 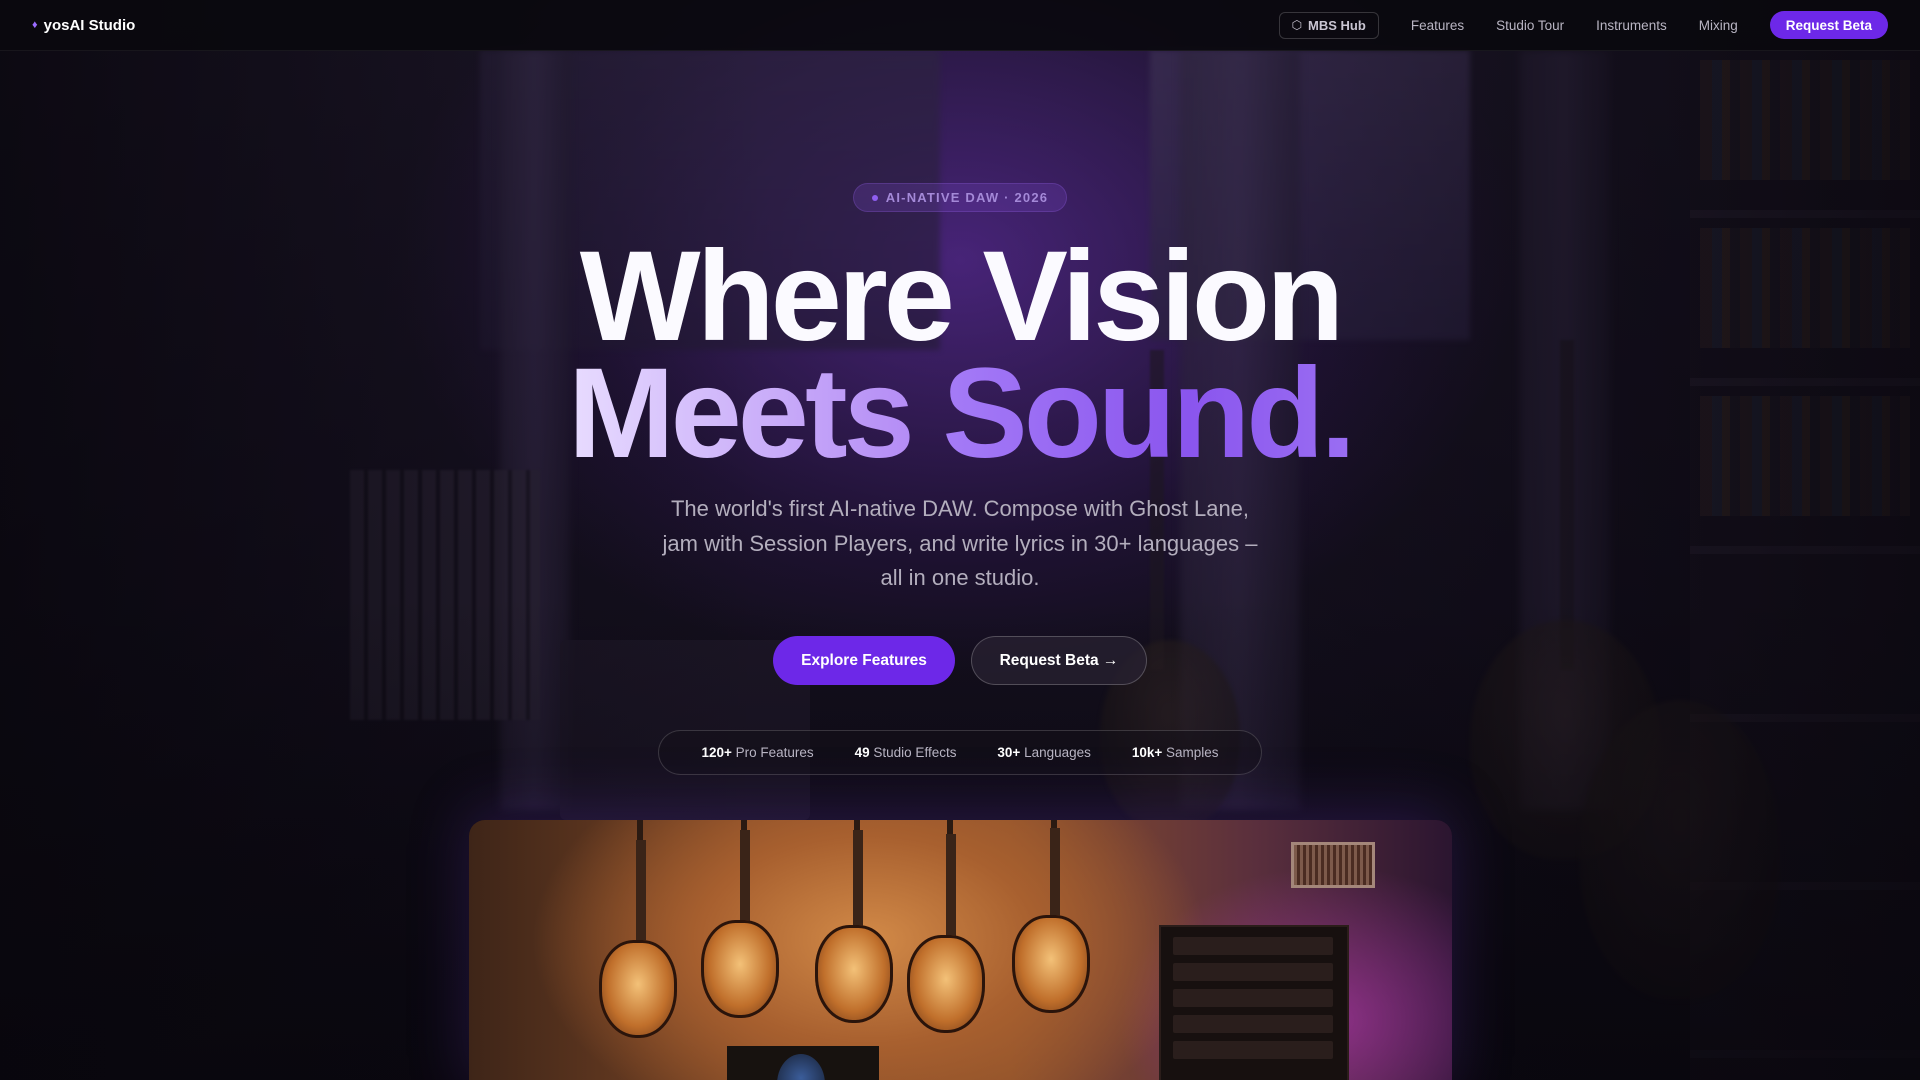 I want to click on stat-label: Samples, so click(x=1192, y=752).